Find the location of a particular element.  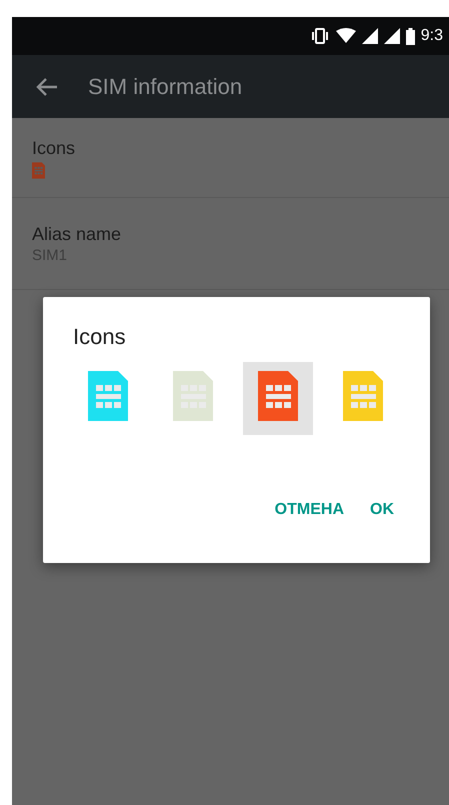

back-arrow-icon is located at coordinates (47, 86).